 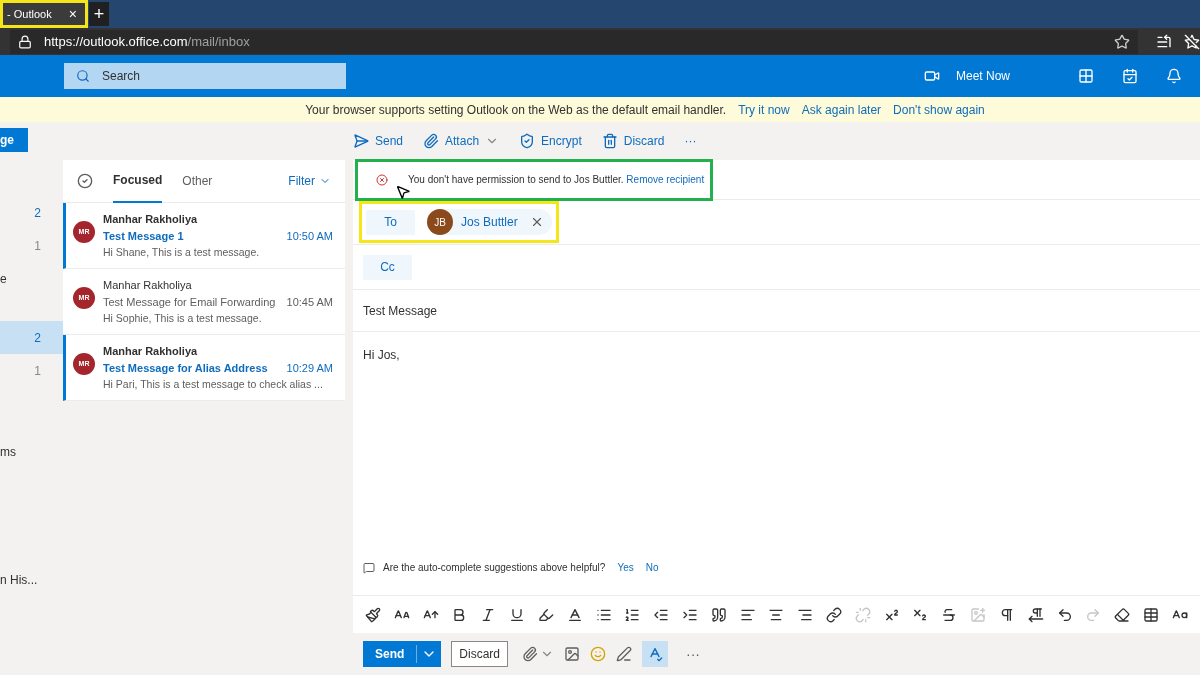 I want to click on message-body: Hi Jos,, so click(x=776, y=355).